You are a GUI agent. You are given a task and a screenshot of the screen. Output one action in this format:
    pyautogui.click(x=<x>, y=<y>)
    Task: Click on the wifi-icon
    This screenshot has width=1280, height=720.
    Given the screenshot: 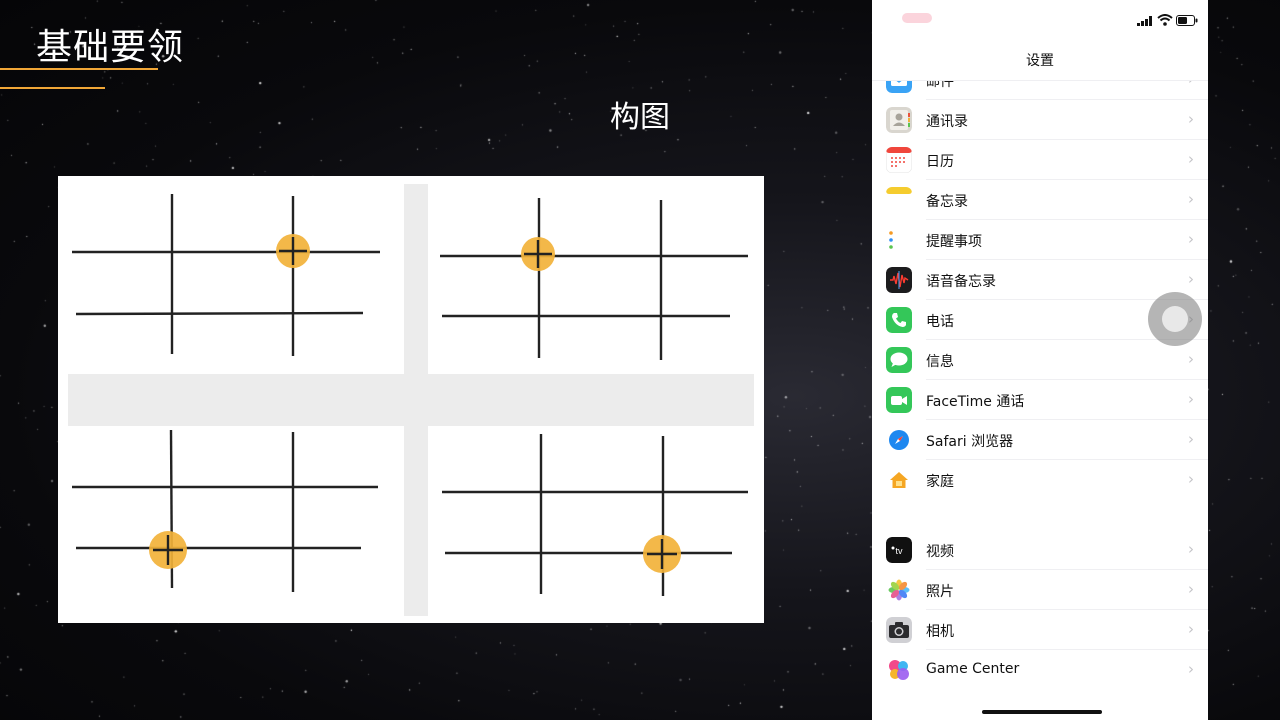 What is the action you would take?
    pyautogui.click(x=1165, y=20)
    